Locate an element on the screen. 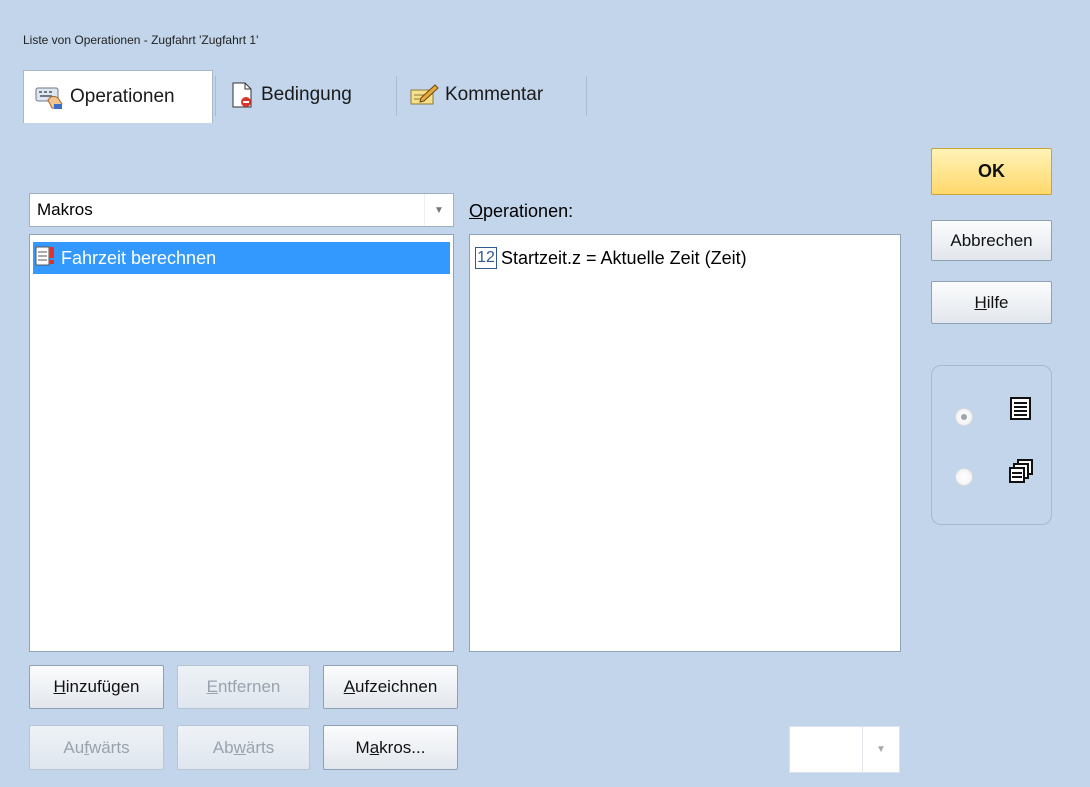 This screenshot has width=1090, height=787. tab-label: Kommentar is located at coordinates (494, 94).